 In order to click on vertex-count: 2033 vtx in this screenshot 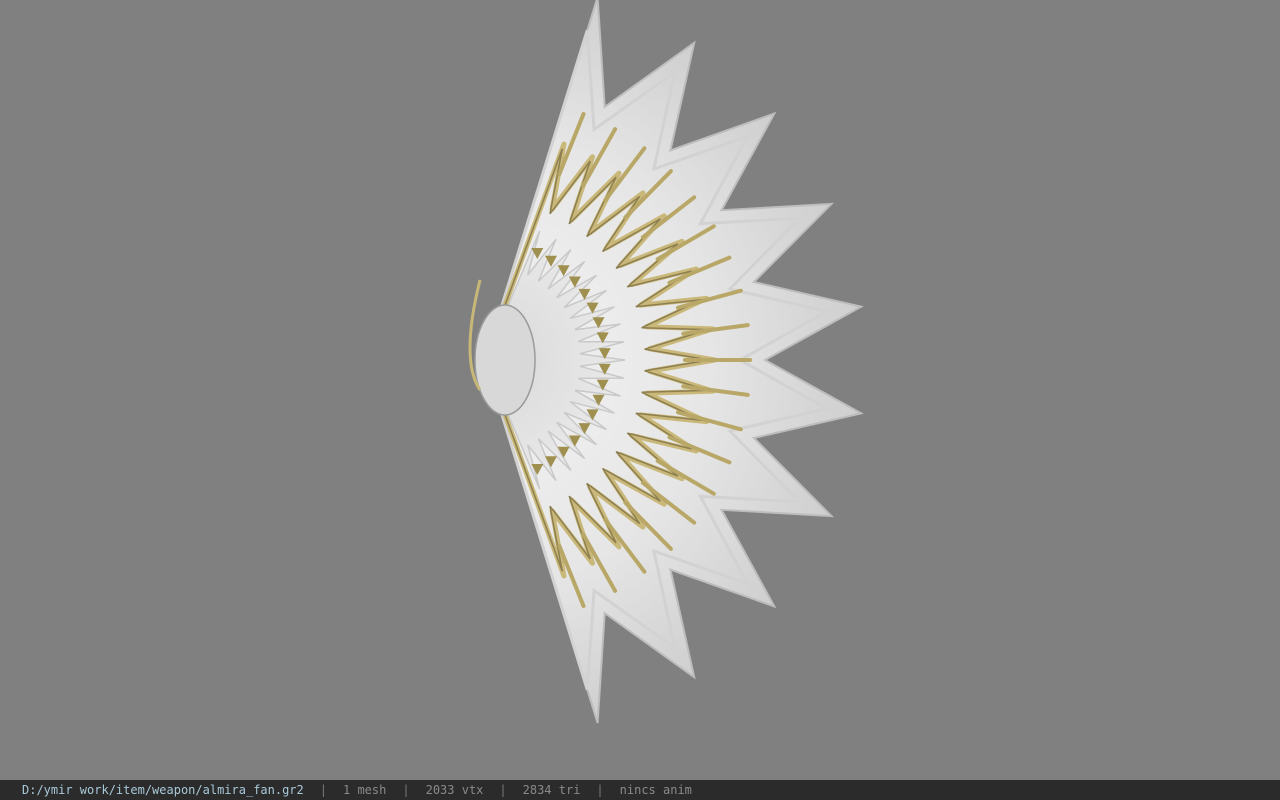, I will do `click(454, 790)`.